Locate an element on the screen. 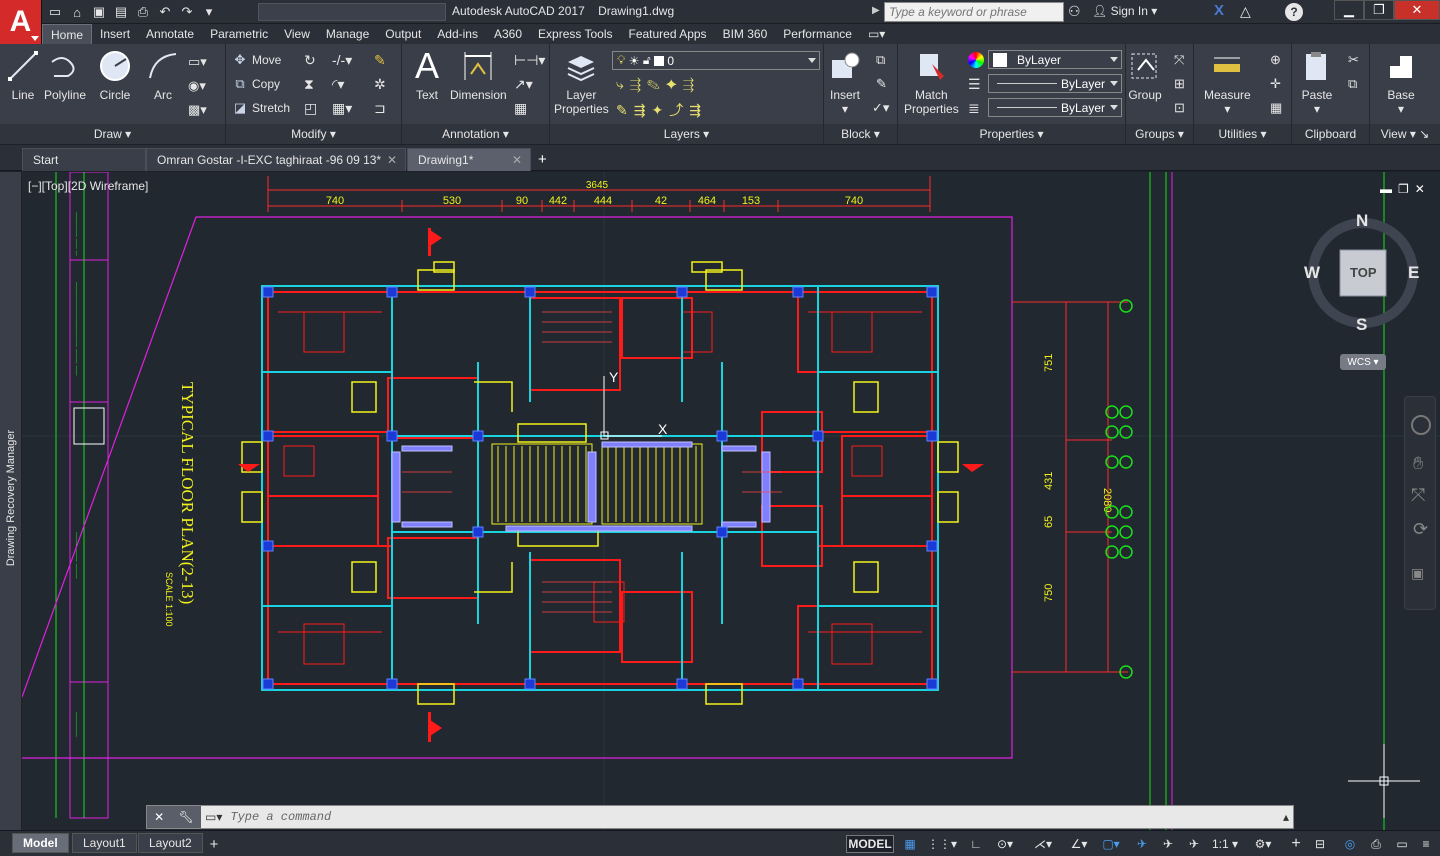 The image size is (1440, 856). tab-layout2: Layout2 is located at coordinates (170, 843).